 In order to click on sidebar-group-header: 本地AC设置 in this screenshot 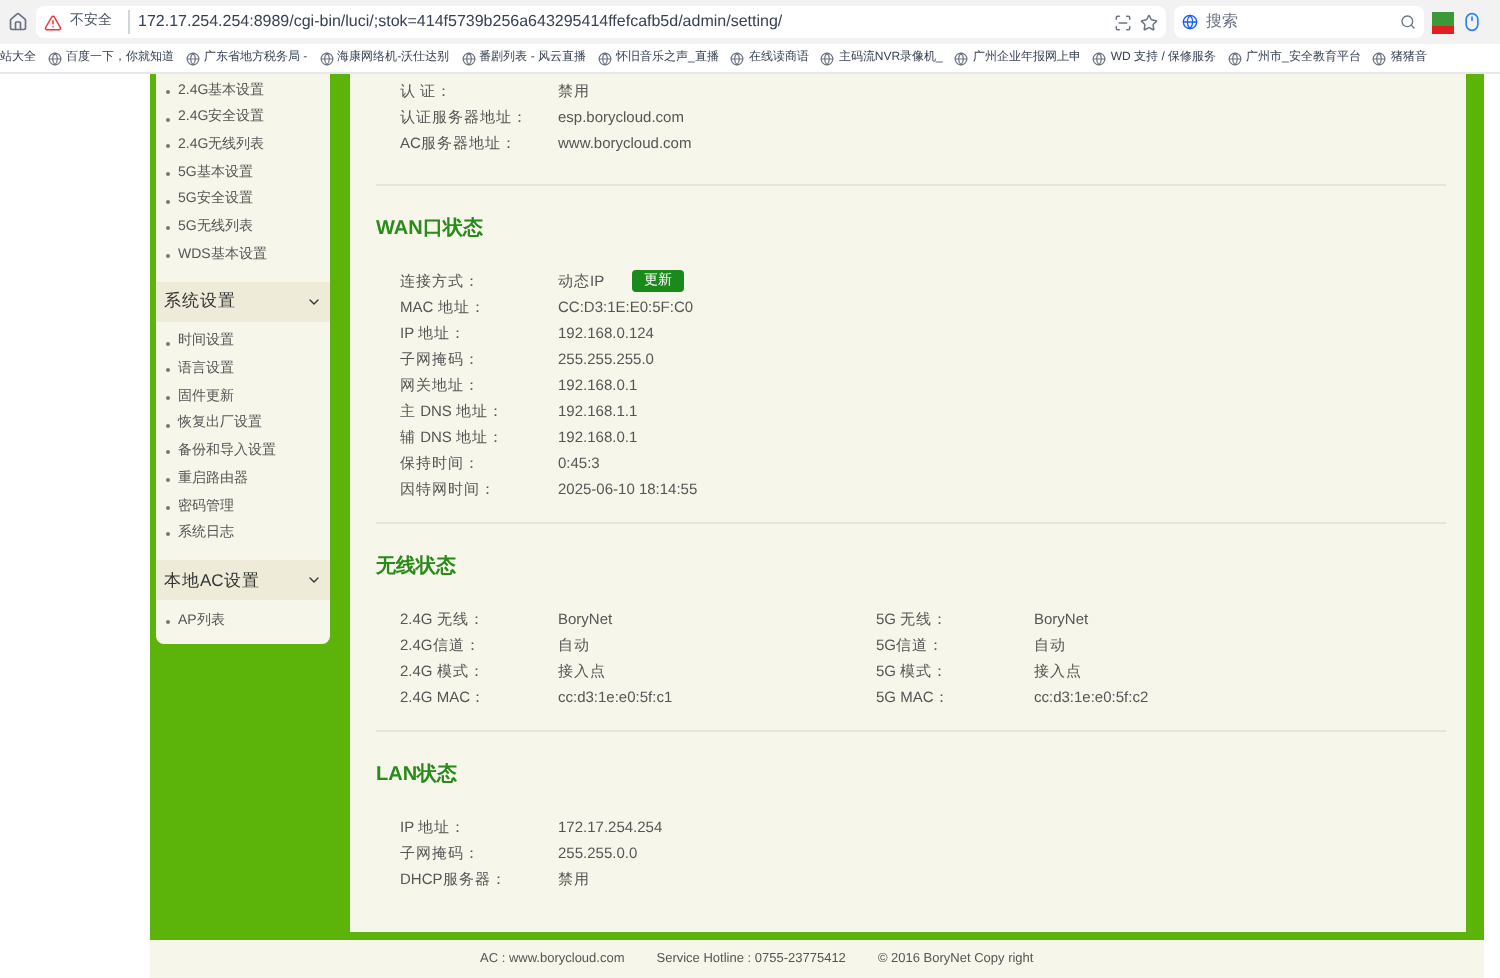, I will do `click(243, 580)`.